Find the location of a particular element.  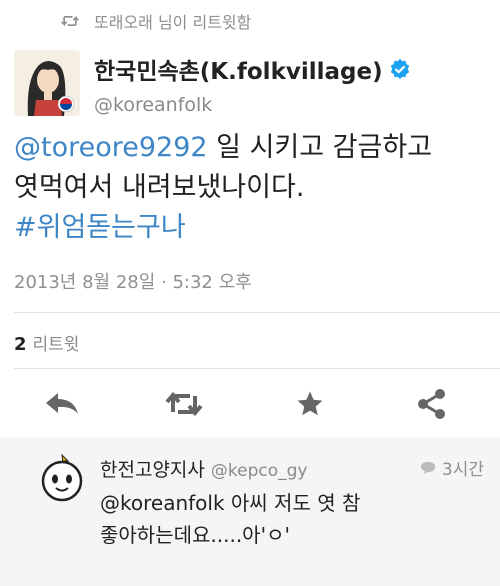

hashtag-link: #위엄돋는구나 is located at coordinates (100, 227).